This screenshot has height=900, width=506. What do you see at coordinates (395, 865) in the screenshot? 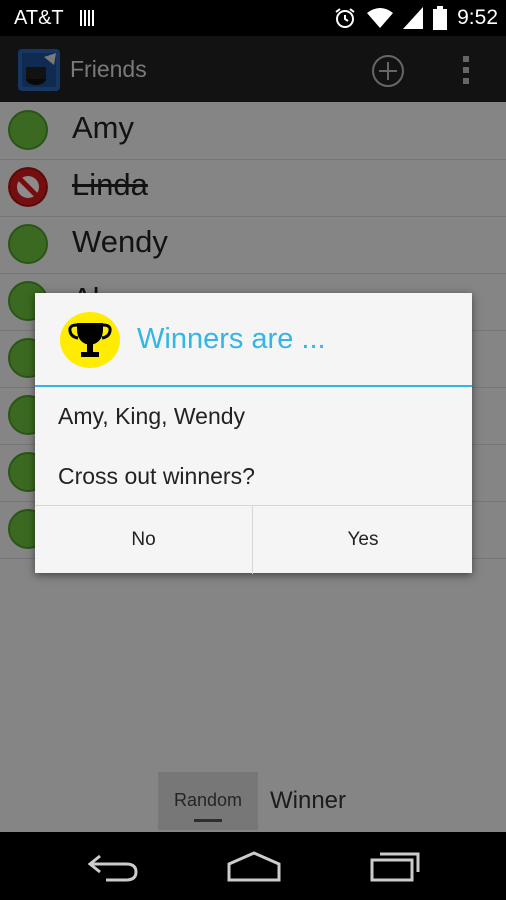
I see `recent-apps-icon` at bounding box center [395, 865].